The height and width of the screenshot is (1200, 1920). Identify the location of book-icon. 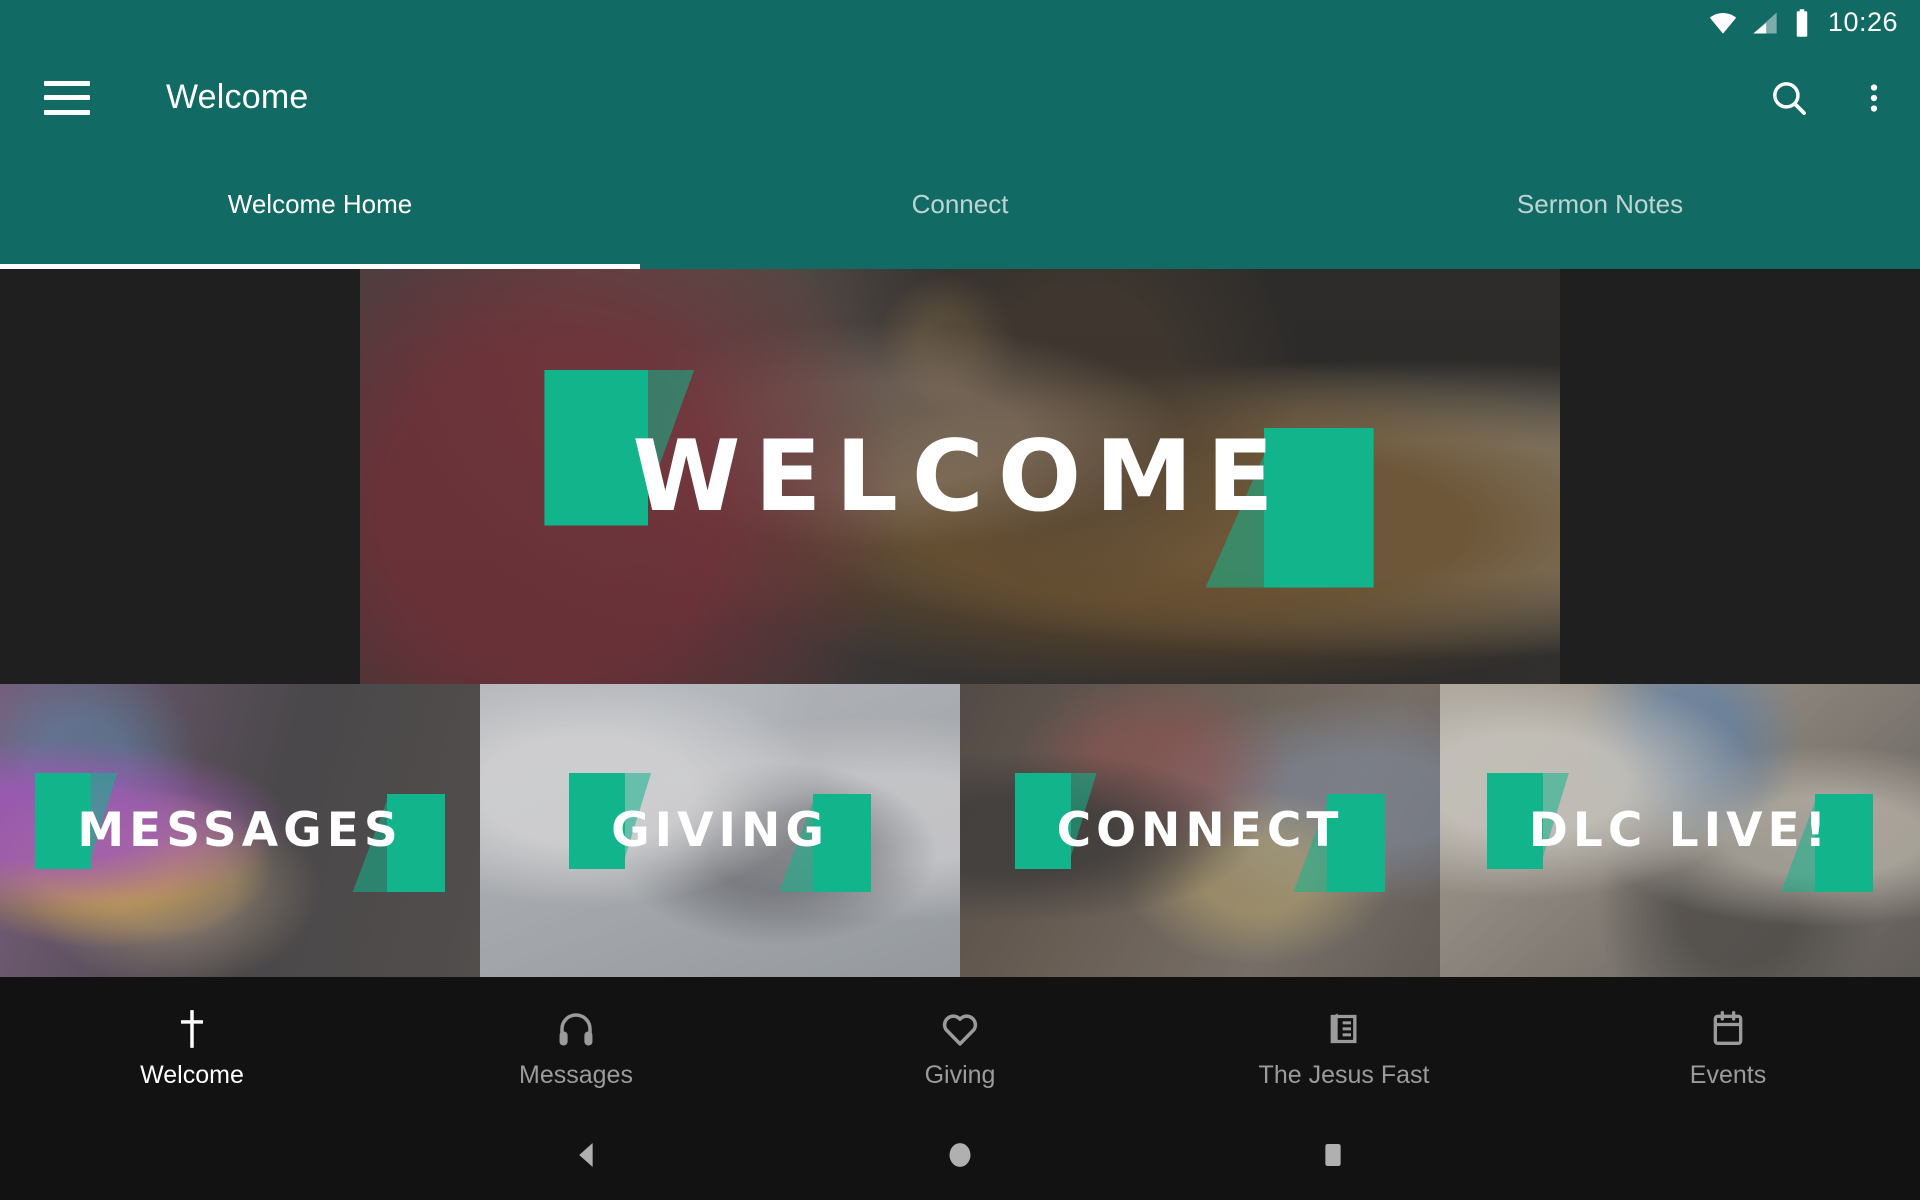
(1344, 1029).